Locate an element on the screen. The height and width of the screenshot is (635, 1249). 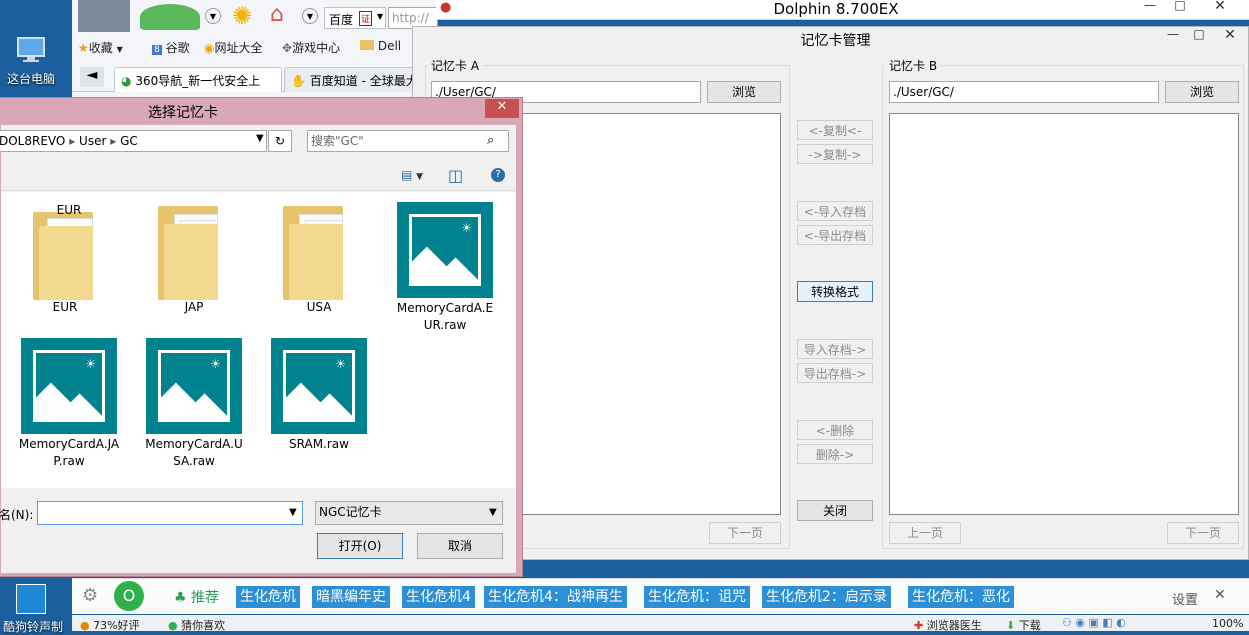
copy-right-button: ->复制-> is located at coordinates (835, 154).